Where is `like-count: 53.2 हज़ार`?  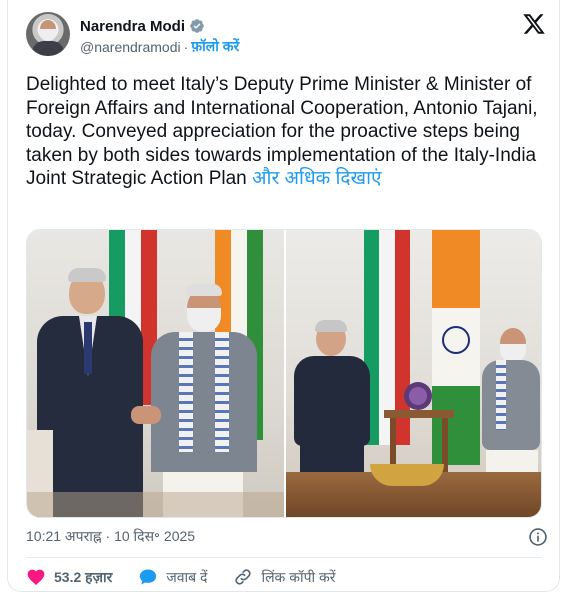
like-count: 53.2 हज़ार is located at coordinates (83, 576).